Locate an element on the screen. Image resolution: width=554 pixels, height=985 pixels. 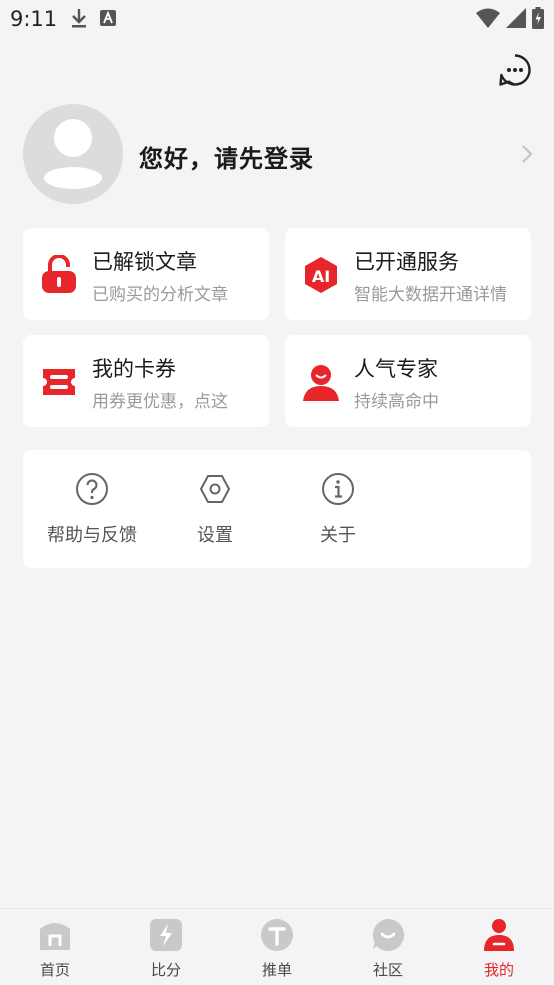
card-title: 人气专家 is located at coordinates (396, 369).